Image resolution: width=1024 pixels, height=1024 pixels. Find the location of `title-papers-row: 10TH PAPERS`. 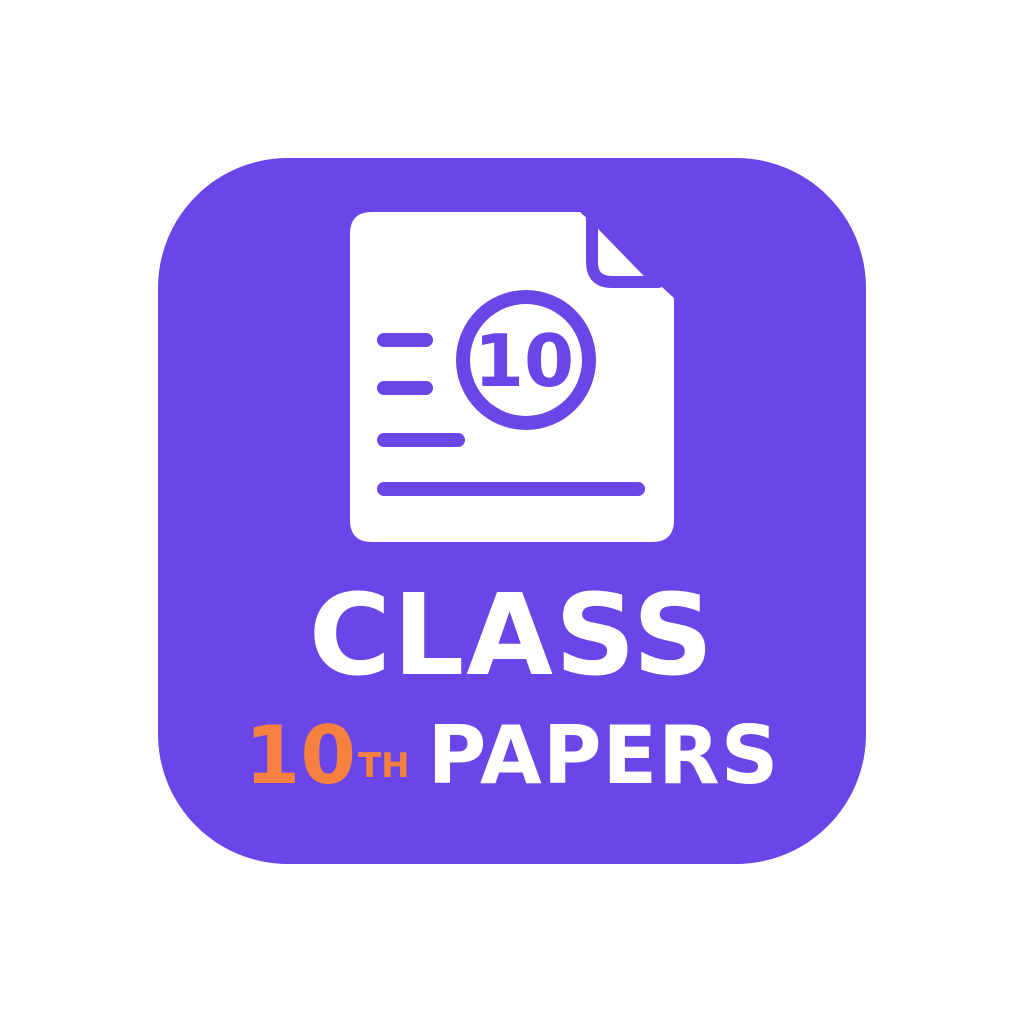

title-papers-row: 10TH PAPERS is located at coordinates (512, 756).